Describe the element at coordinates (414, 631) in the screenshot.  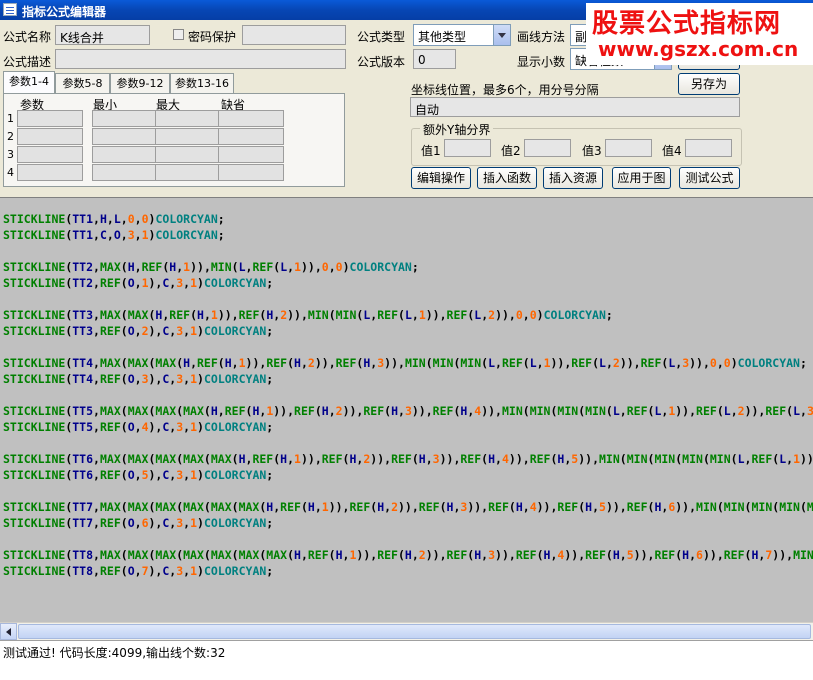
I see `scrollbar-thumb` at that location.